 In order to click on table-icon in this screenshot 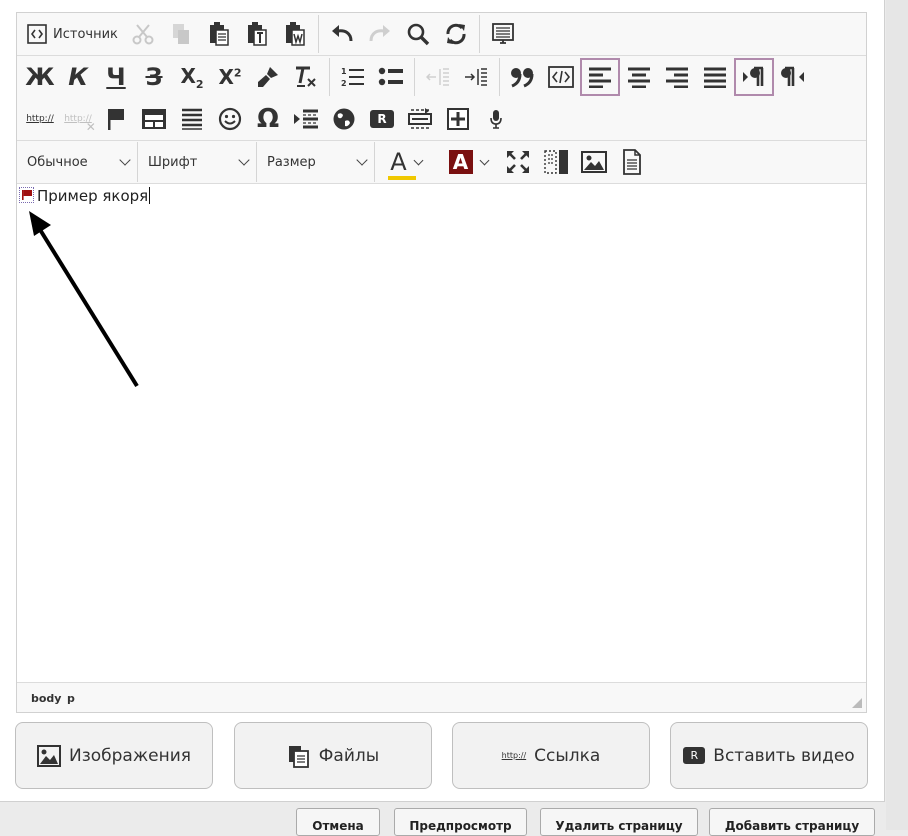, I will do `click(154, 119)`.